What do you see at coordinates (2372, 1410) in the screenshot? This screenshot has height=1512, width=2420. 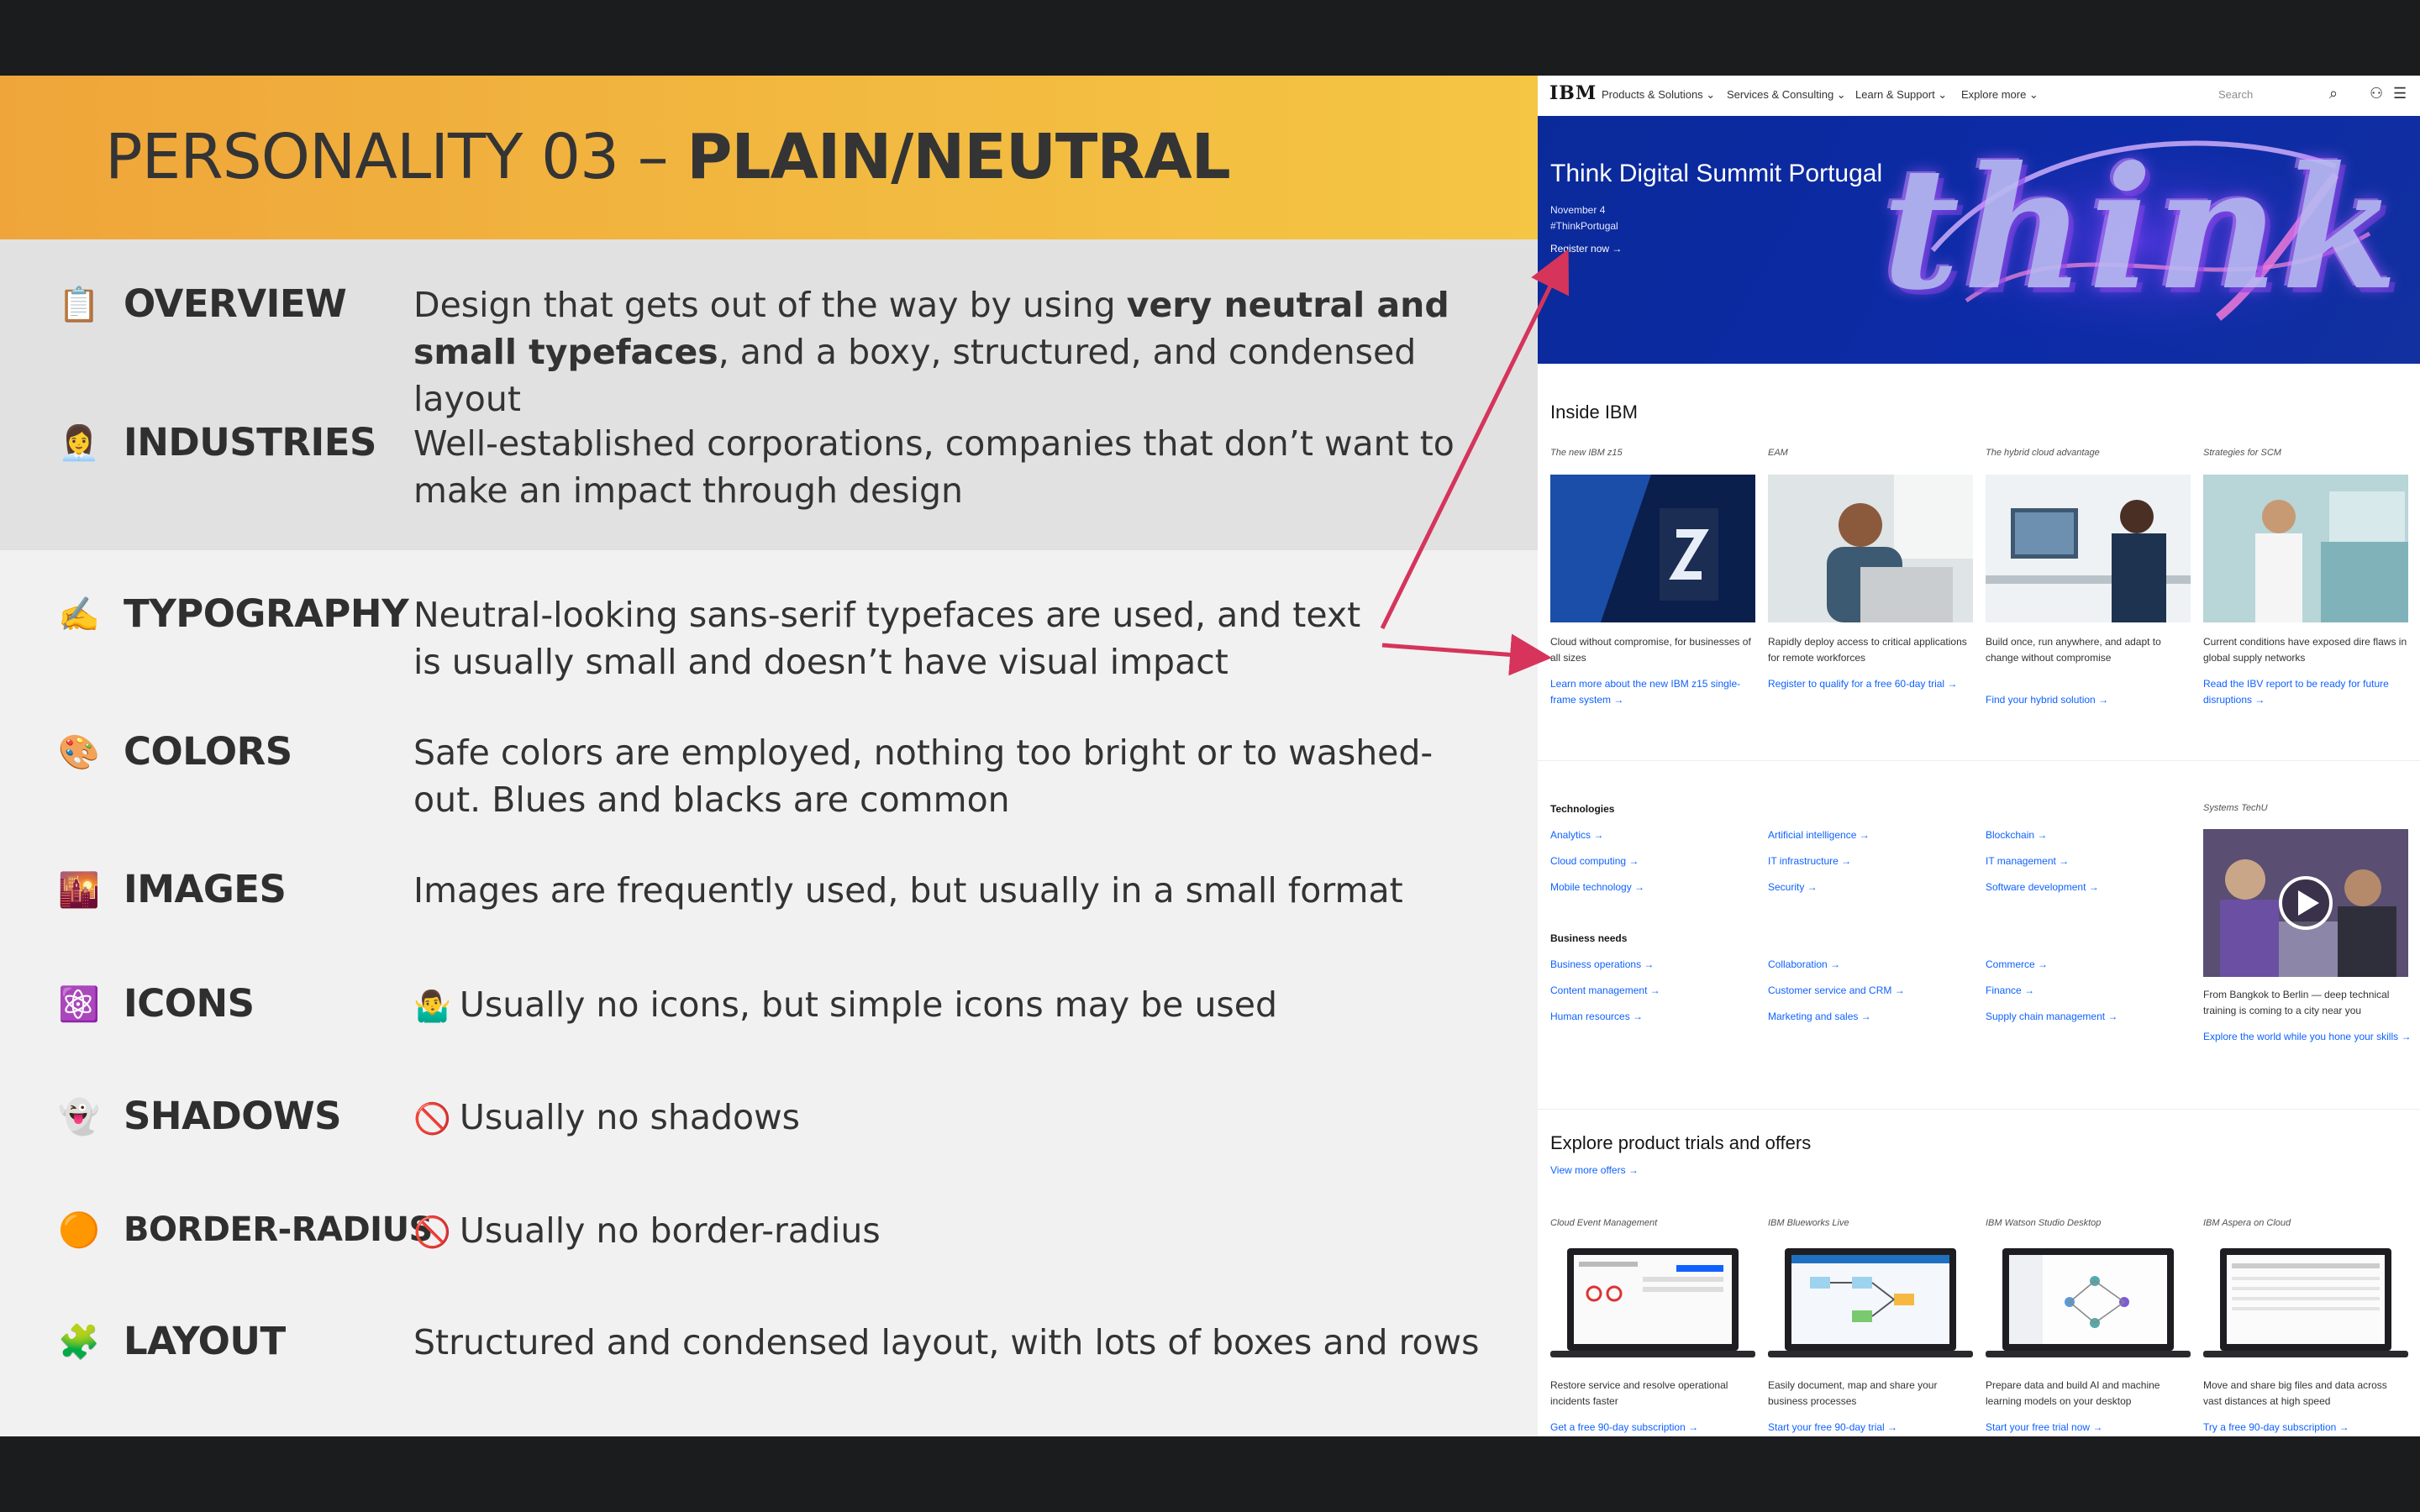 I see `udemy-watermark: Udemy` at bounding box center [2372, 1410].